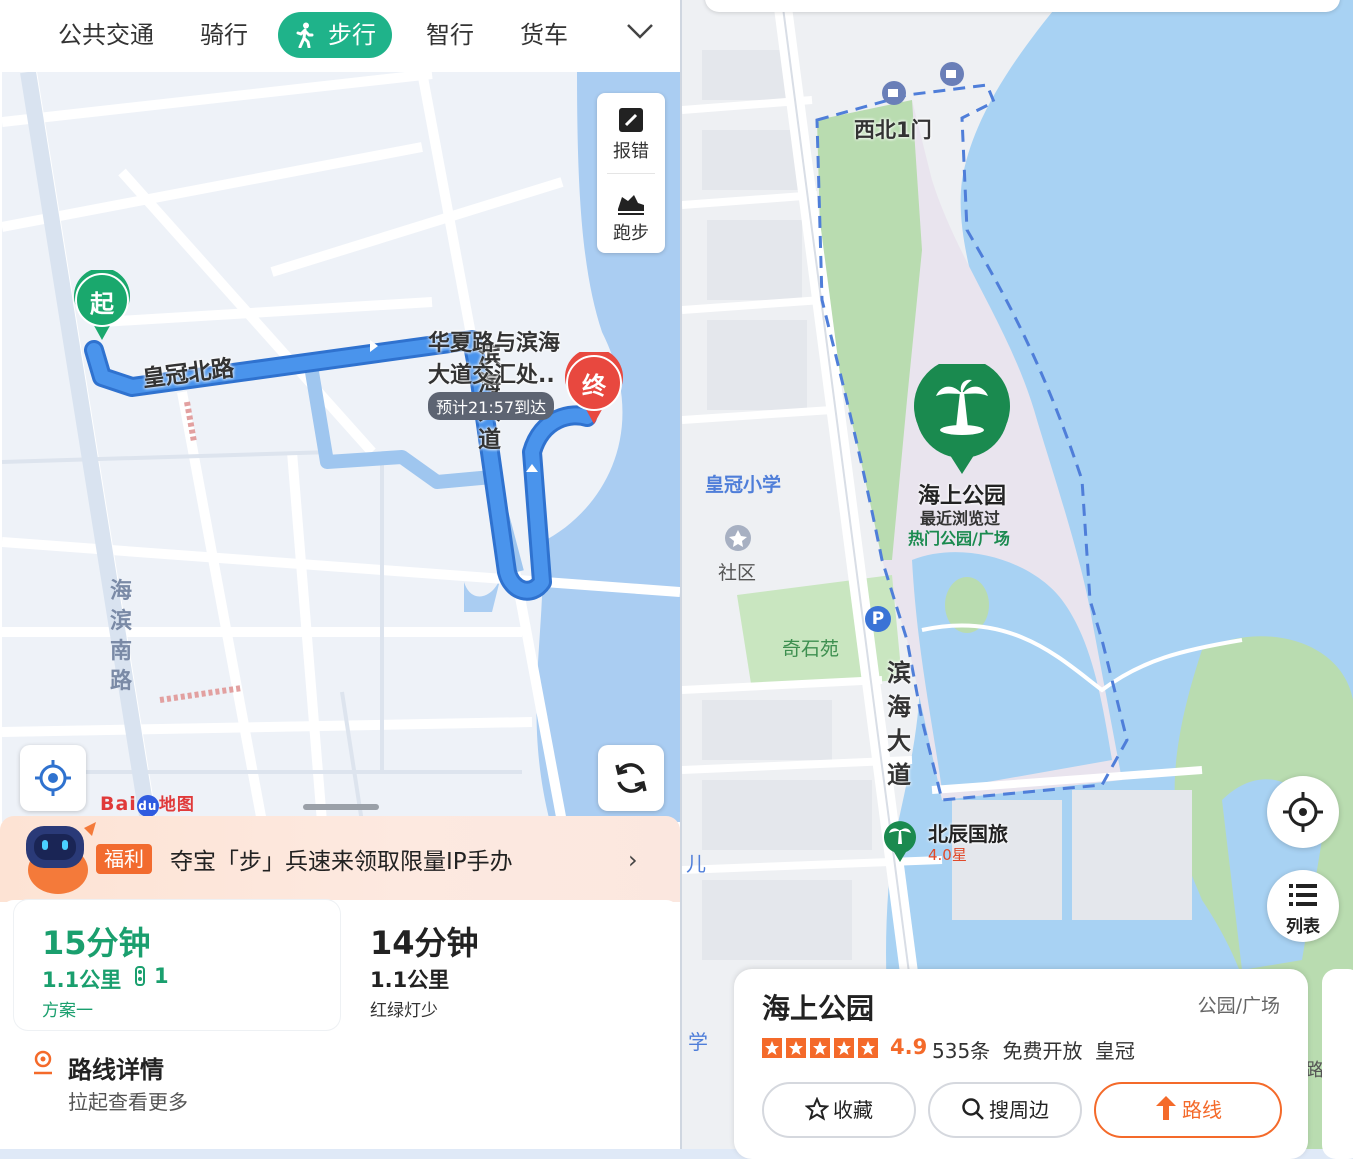  What do you see at coordinates (631, 120) in the screenshot?
I see `edit-icon` at bounding box center [631, 120].